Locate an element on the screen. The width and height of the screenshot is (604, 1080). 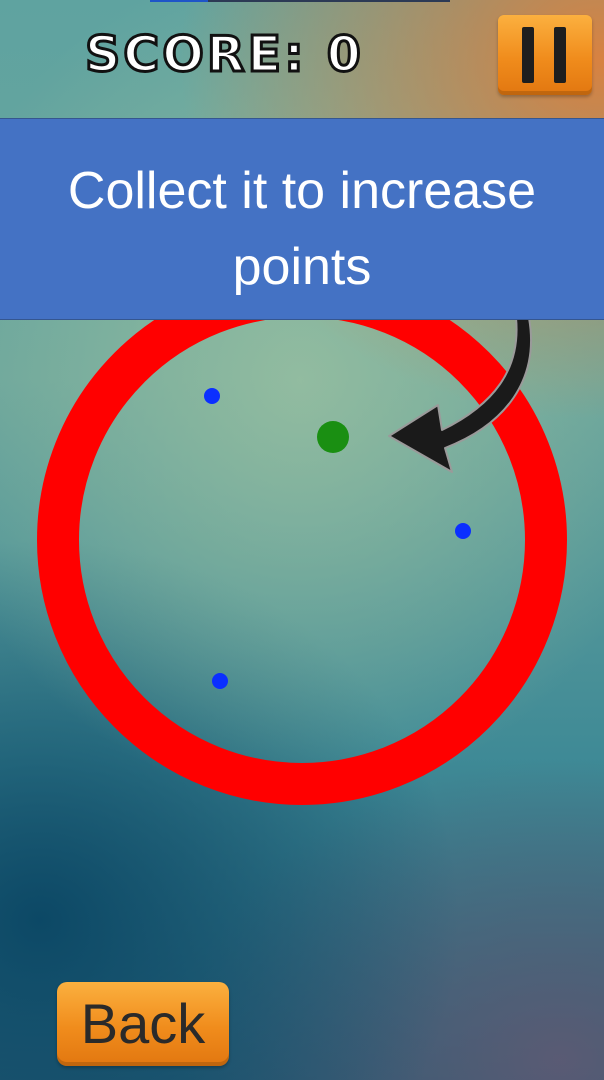
back-button-label: Back is located at coordinates (143, 1023).